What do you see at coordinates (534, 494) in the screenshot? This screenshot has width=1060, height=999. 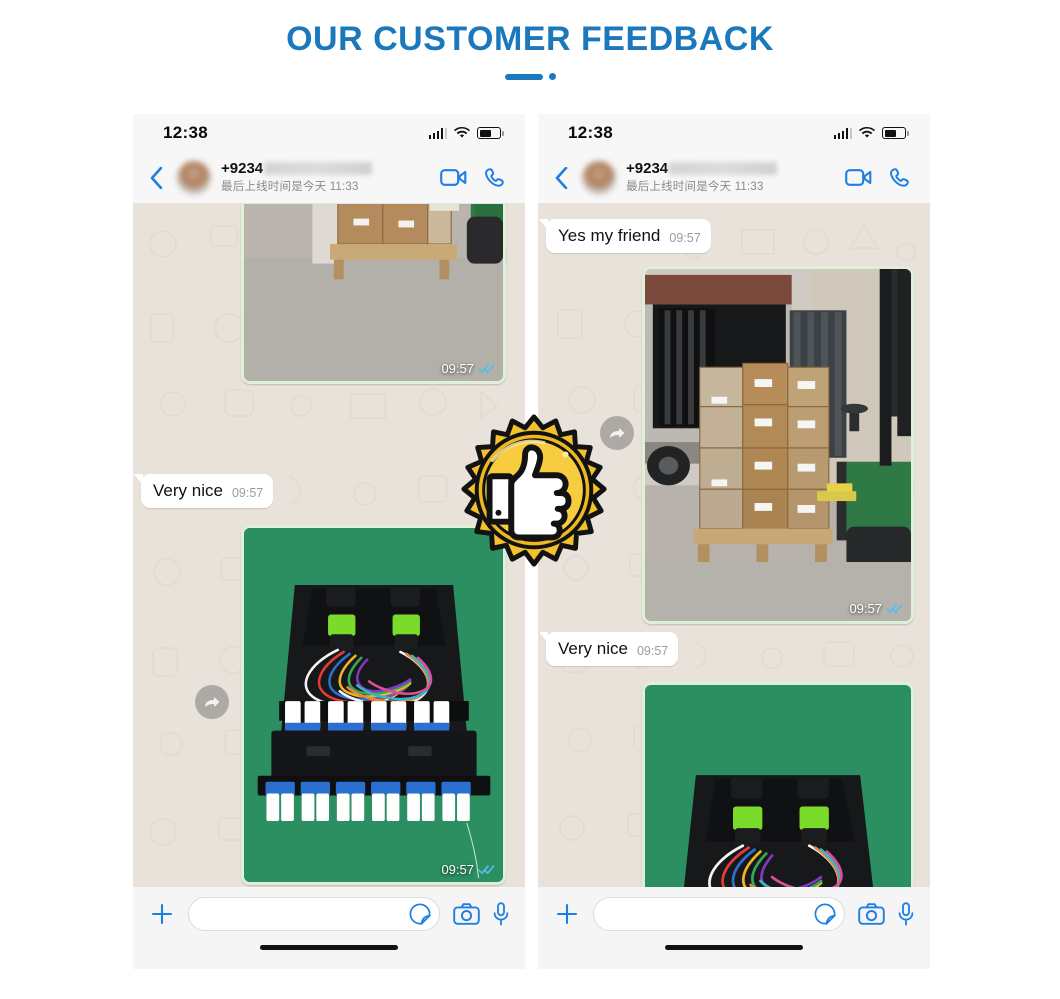 I see `thumbs-up-award-badge` at bounding box center [534, 494].